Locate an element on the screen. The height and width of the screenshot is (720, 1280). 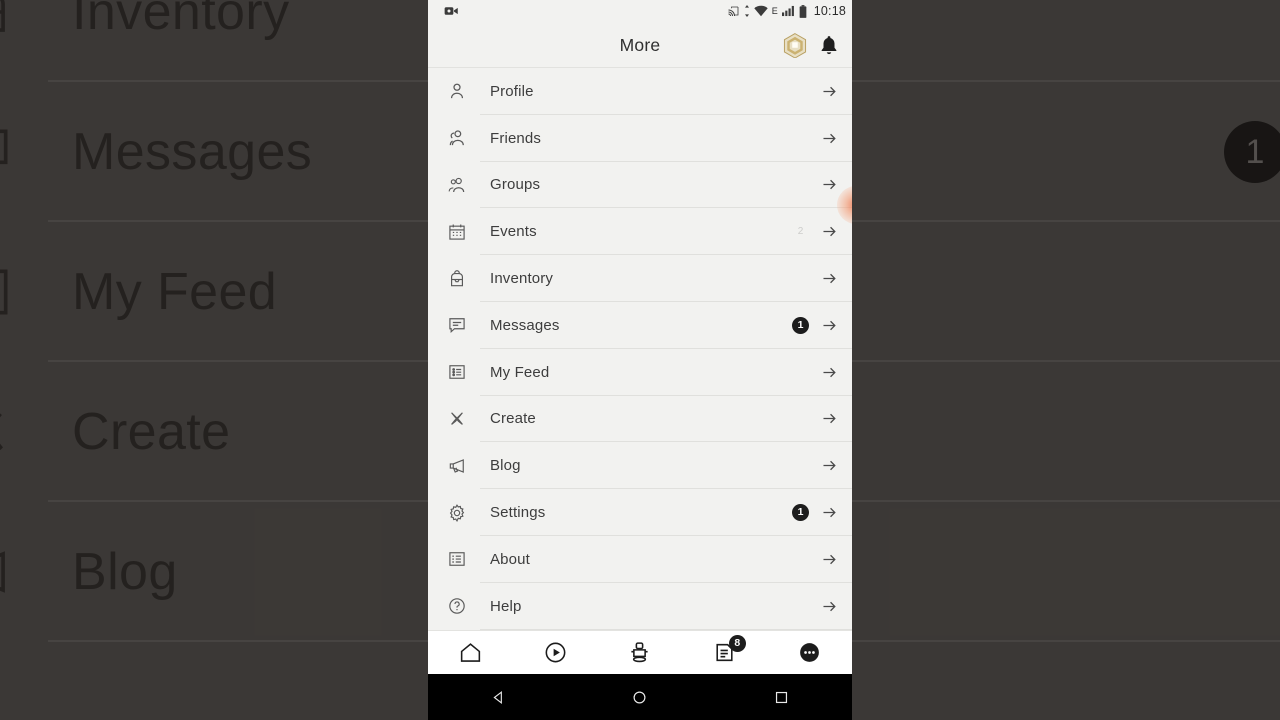
app-bar: More is located at coordinates (640, 45).